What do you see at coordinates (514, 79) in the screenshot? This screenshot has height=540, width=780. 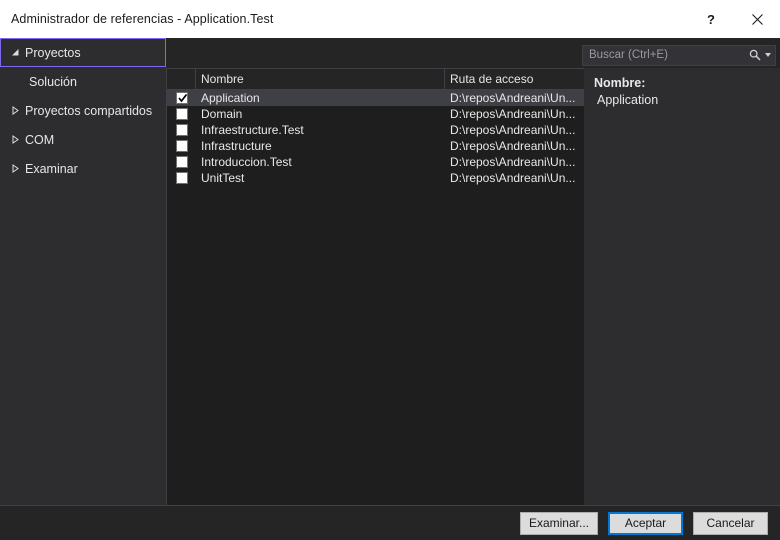 I see `column-header-path: Ruta de acceso` at bounding box center [514, 79].